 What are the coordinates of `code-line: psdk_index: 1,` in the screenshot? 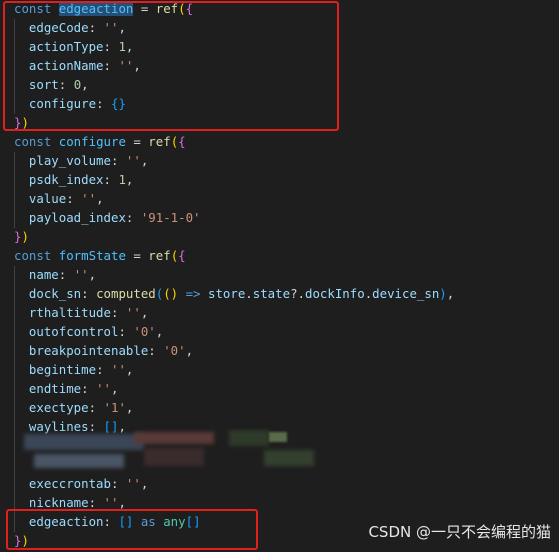 It's located at (73, 179).